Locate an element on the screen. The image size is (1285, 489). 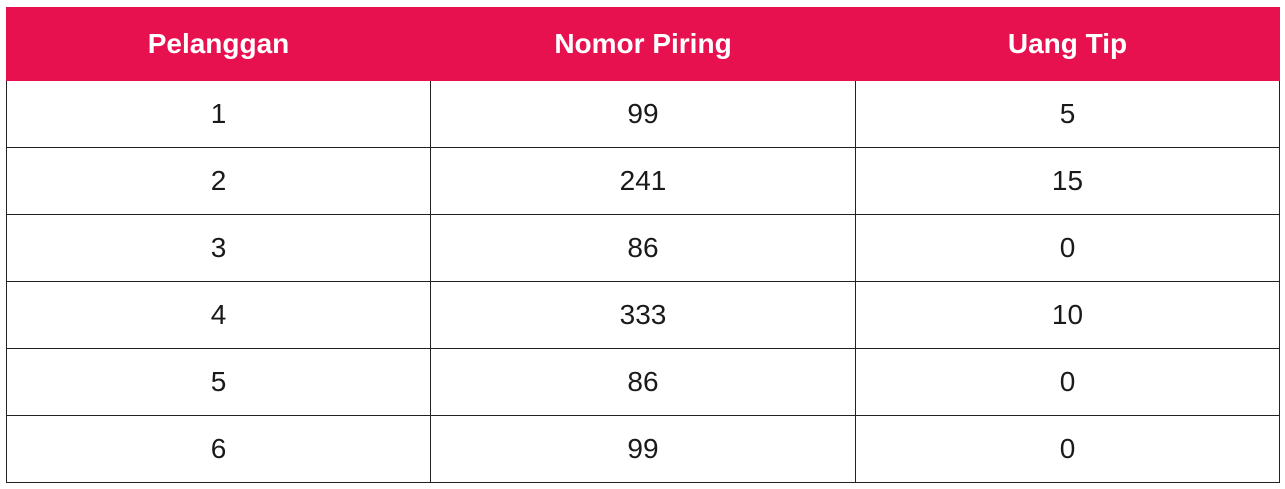
cell-pelanggan: 4 is located at coordinates (218, 315).